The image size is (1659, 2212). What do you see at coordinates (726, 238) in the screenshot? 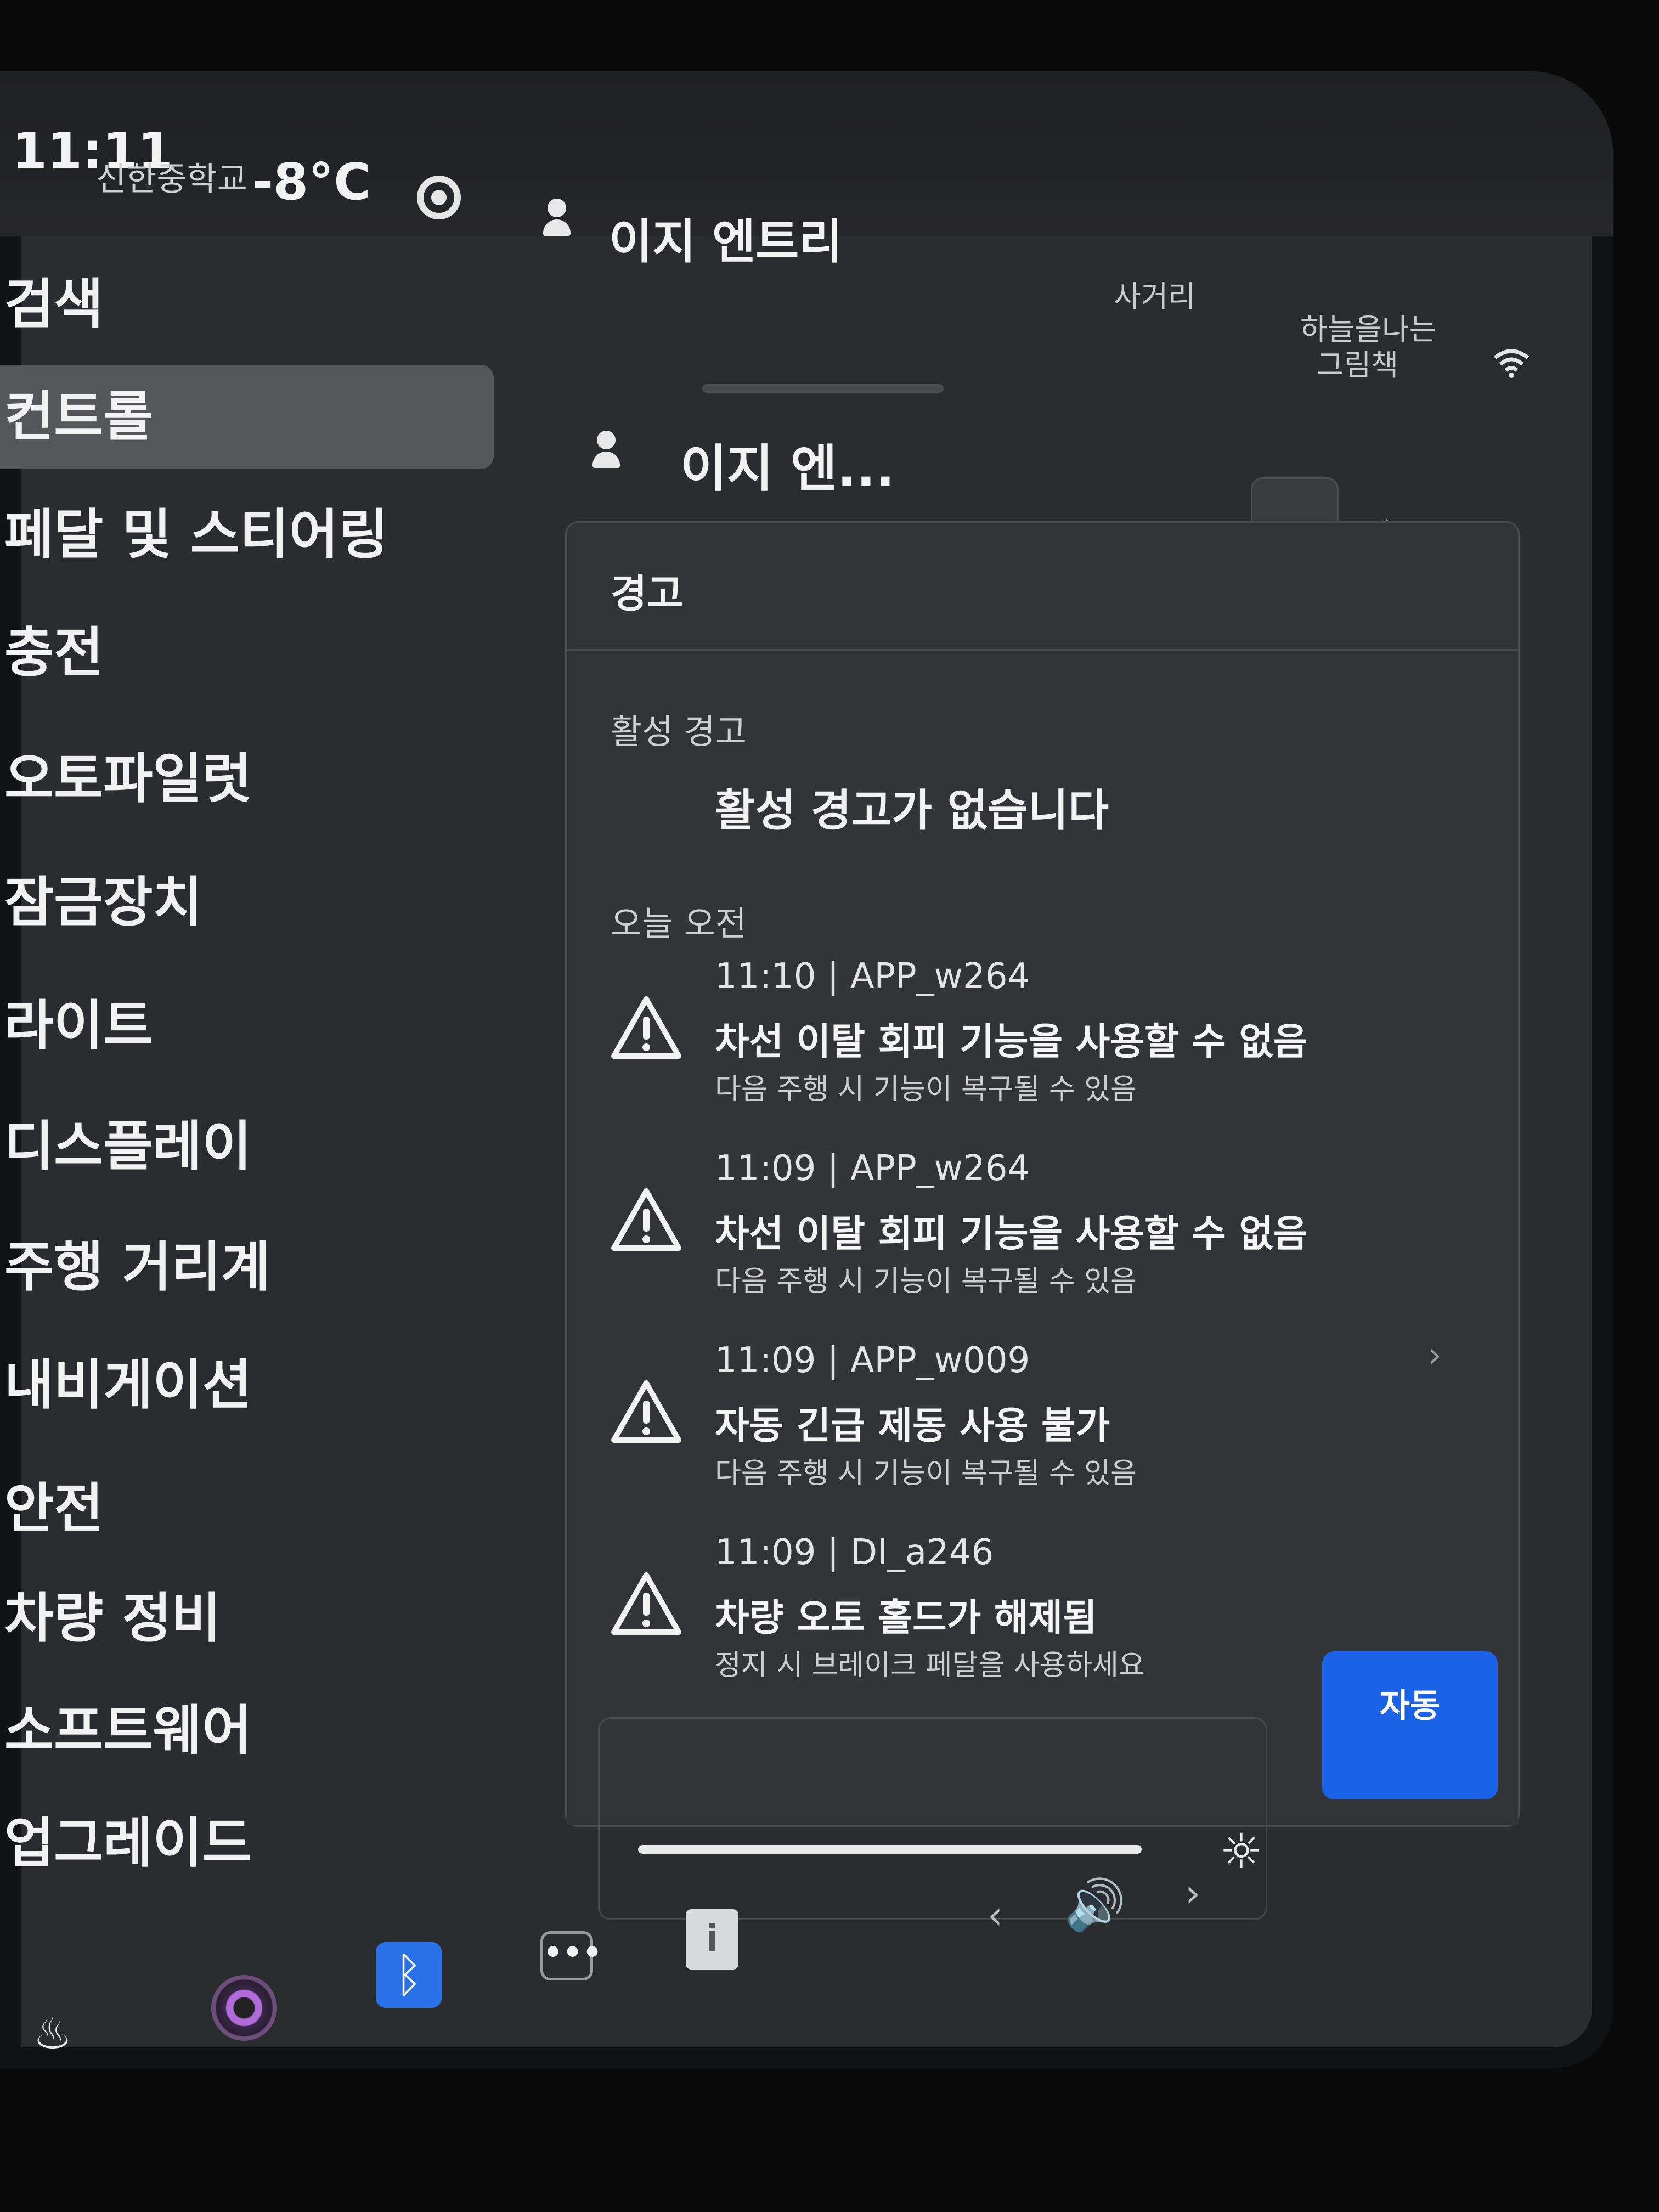
I see `driver-profile-button: 이지 엔트리` at bounding box center [726, 238].